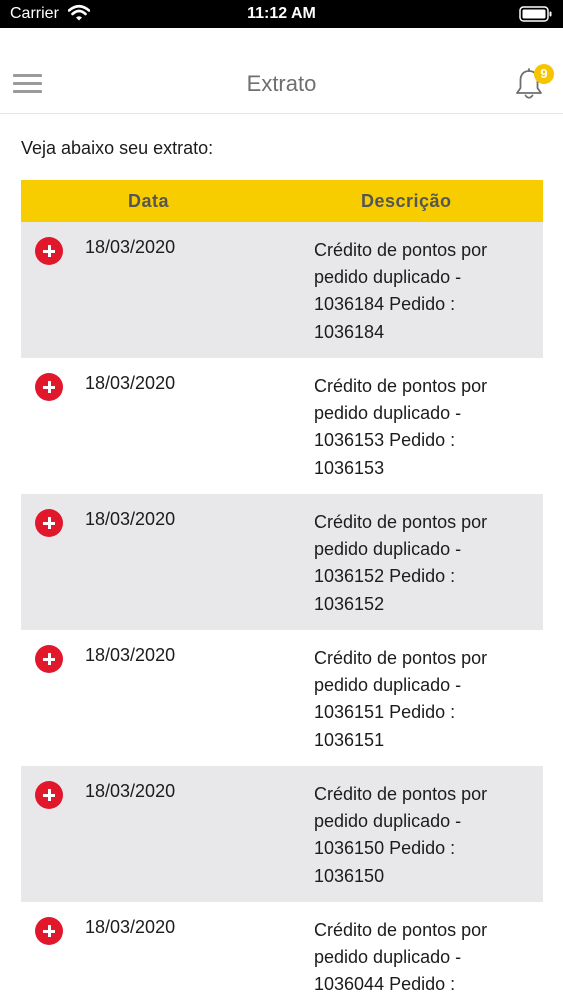  I want to click on intro-text: Veja abaixo seu extrato:, so click(117, 148).